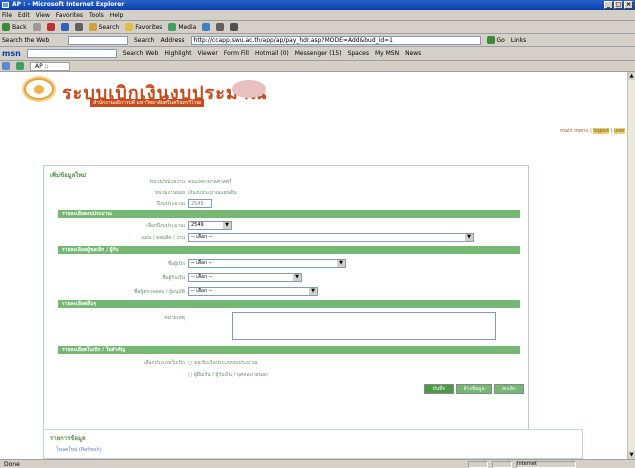 This screenshot has width=635, height=468. I want to click on field-payee-name: ชื่อผู้เบิก -- เลือก -- ▼, so click(289, 263).